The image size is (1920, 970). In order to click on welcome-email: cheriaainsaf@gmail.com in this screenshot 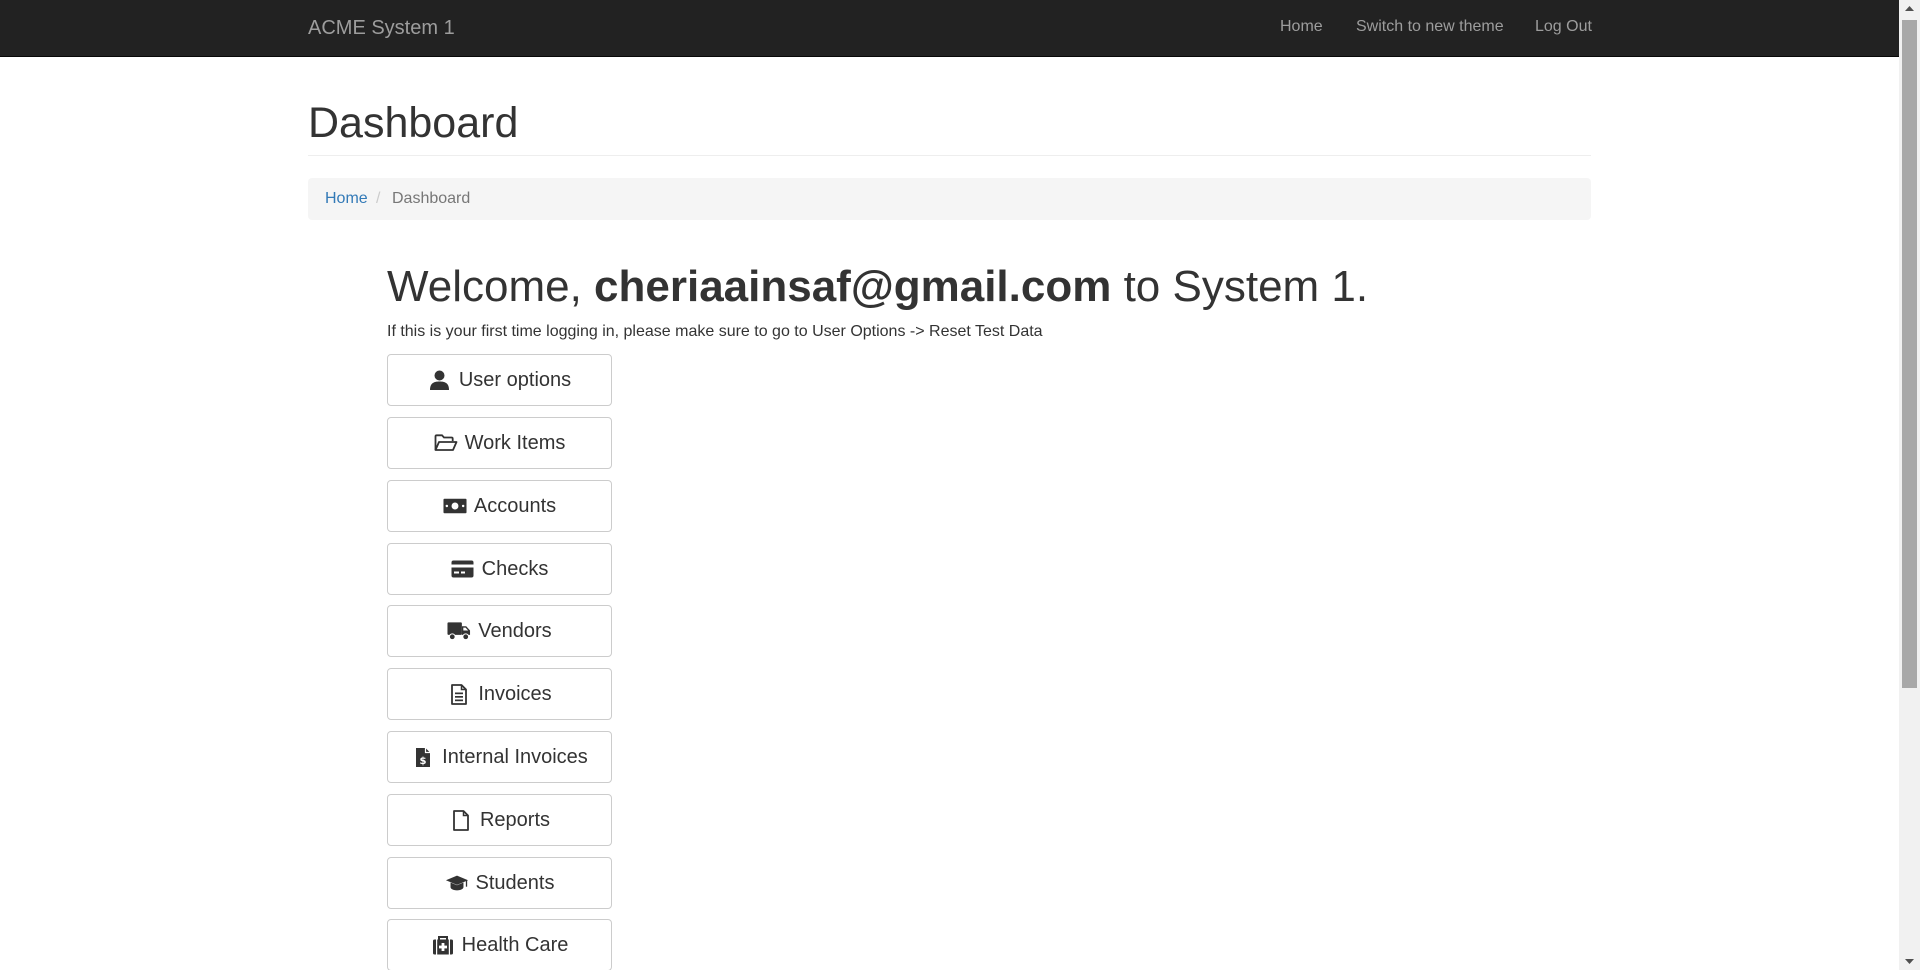, I will do `click(853, 286)`.